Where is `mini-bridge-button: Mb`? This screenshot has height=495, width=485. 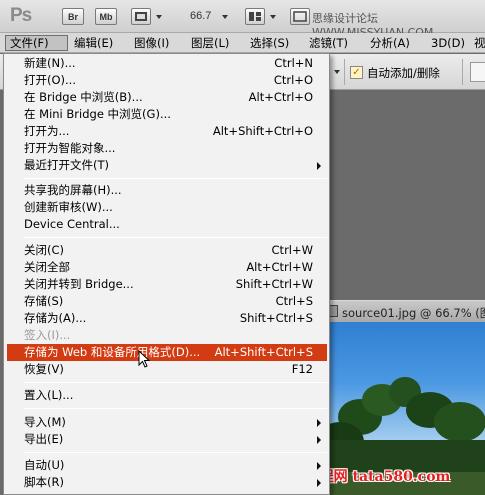
mini-bridge-button: Mb is located at coordinates (106, 16).